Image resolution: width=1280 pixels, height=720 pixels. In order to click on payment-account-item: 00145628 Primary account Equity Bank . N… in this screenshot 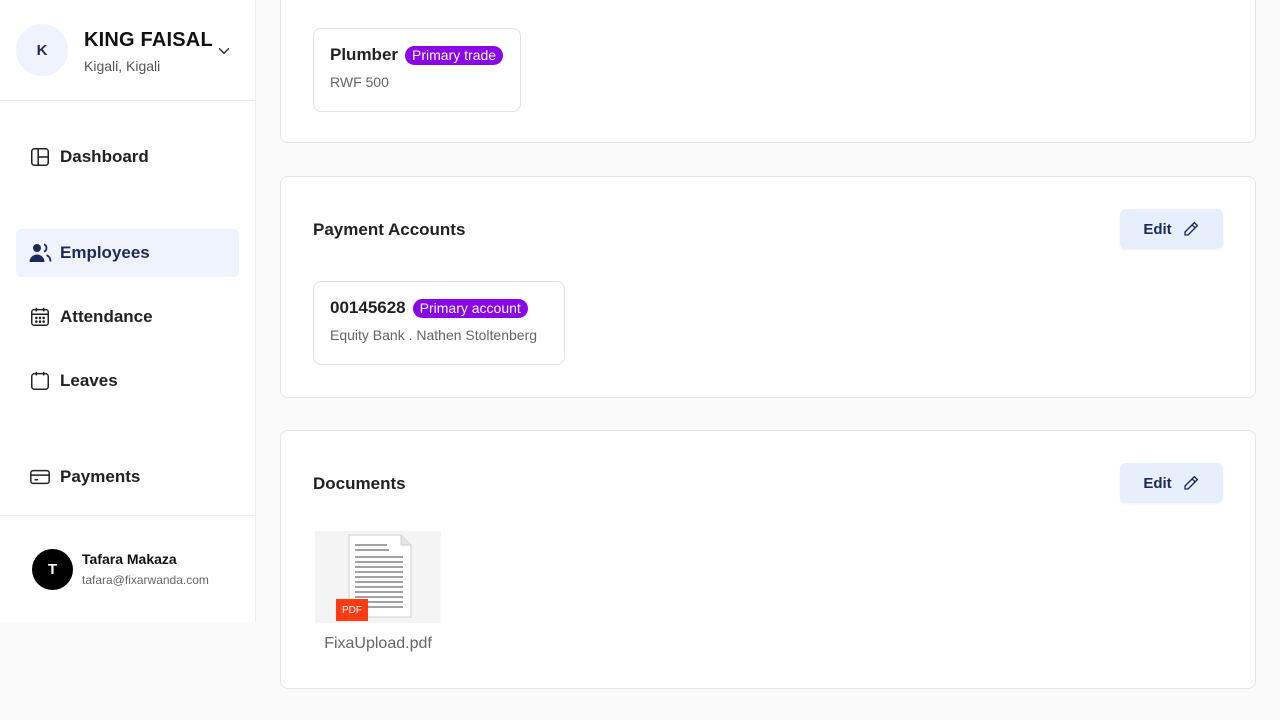, I will do `click(439, 323)`.